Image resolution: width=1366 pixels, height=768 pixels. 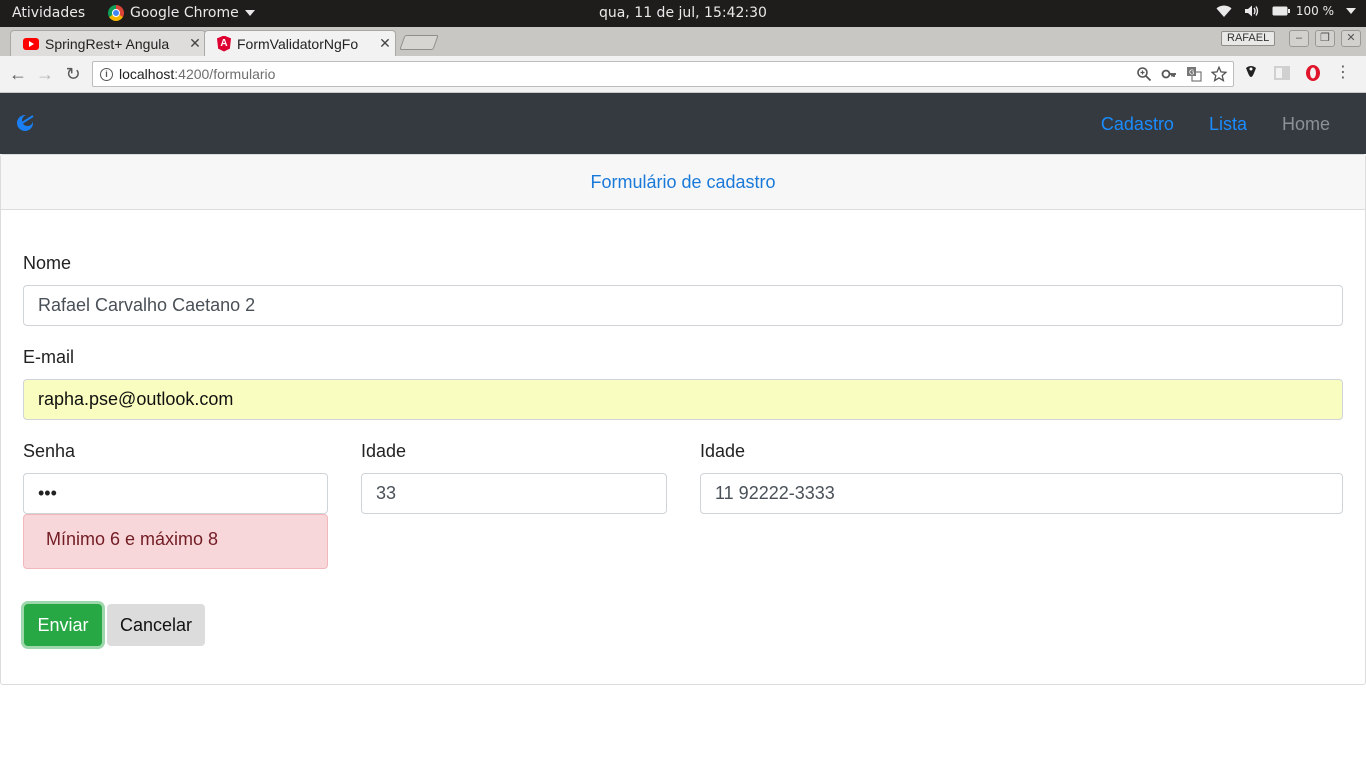 What do you see at coordinates (45, 75) in the screenshot?
I see `forward-arrow-icon: →` at bounding box center [45, 75].